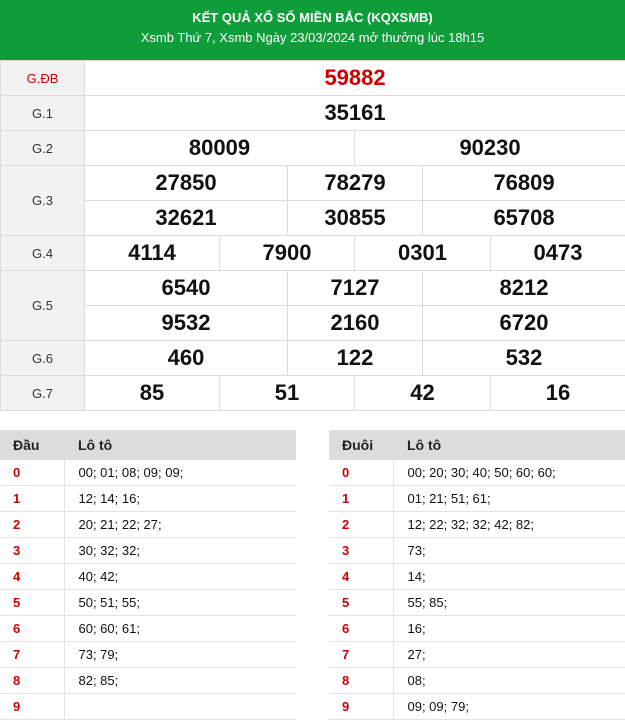  Describe the element at coordinates (180, 681) in the screenshot. I see `loto-values: 82; 85;` at that location.